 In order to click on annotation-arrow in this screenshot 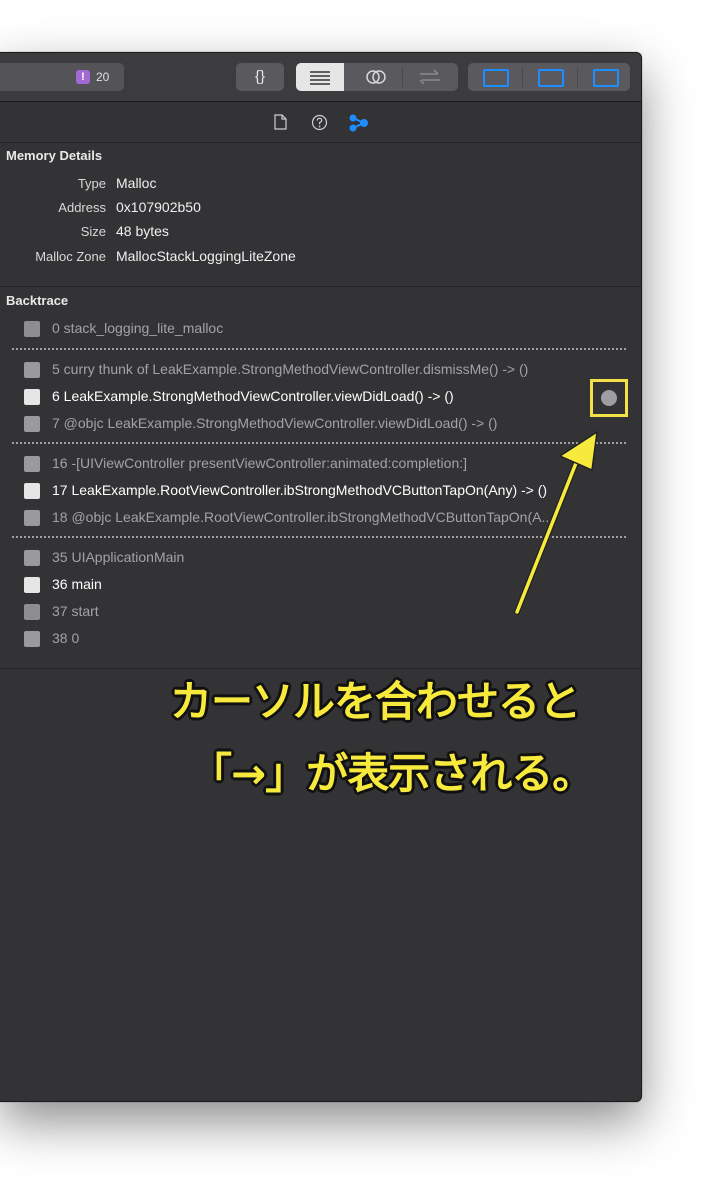, I will do `click(556, 522)`.